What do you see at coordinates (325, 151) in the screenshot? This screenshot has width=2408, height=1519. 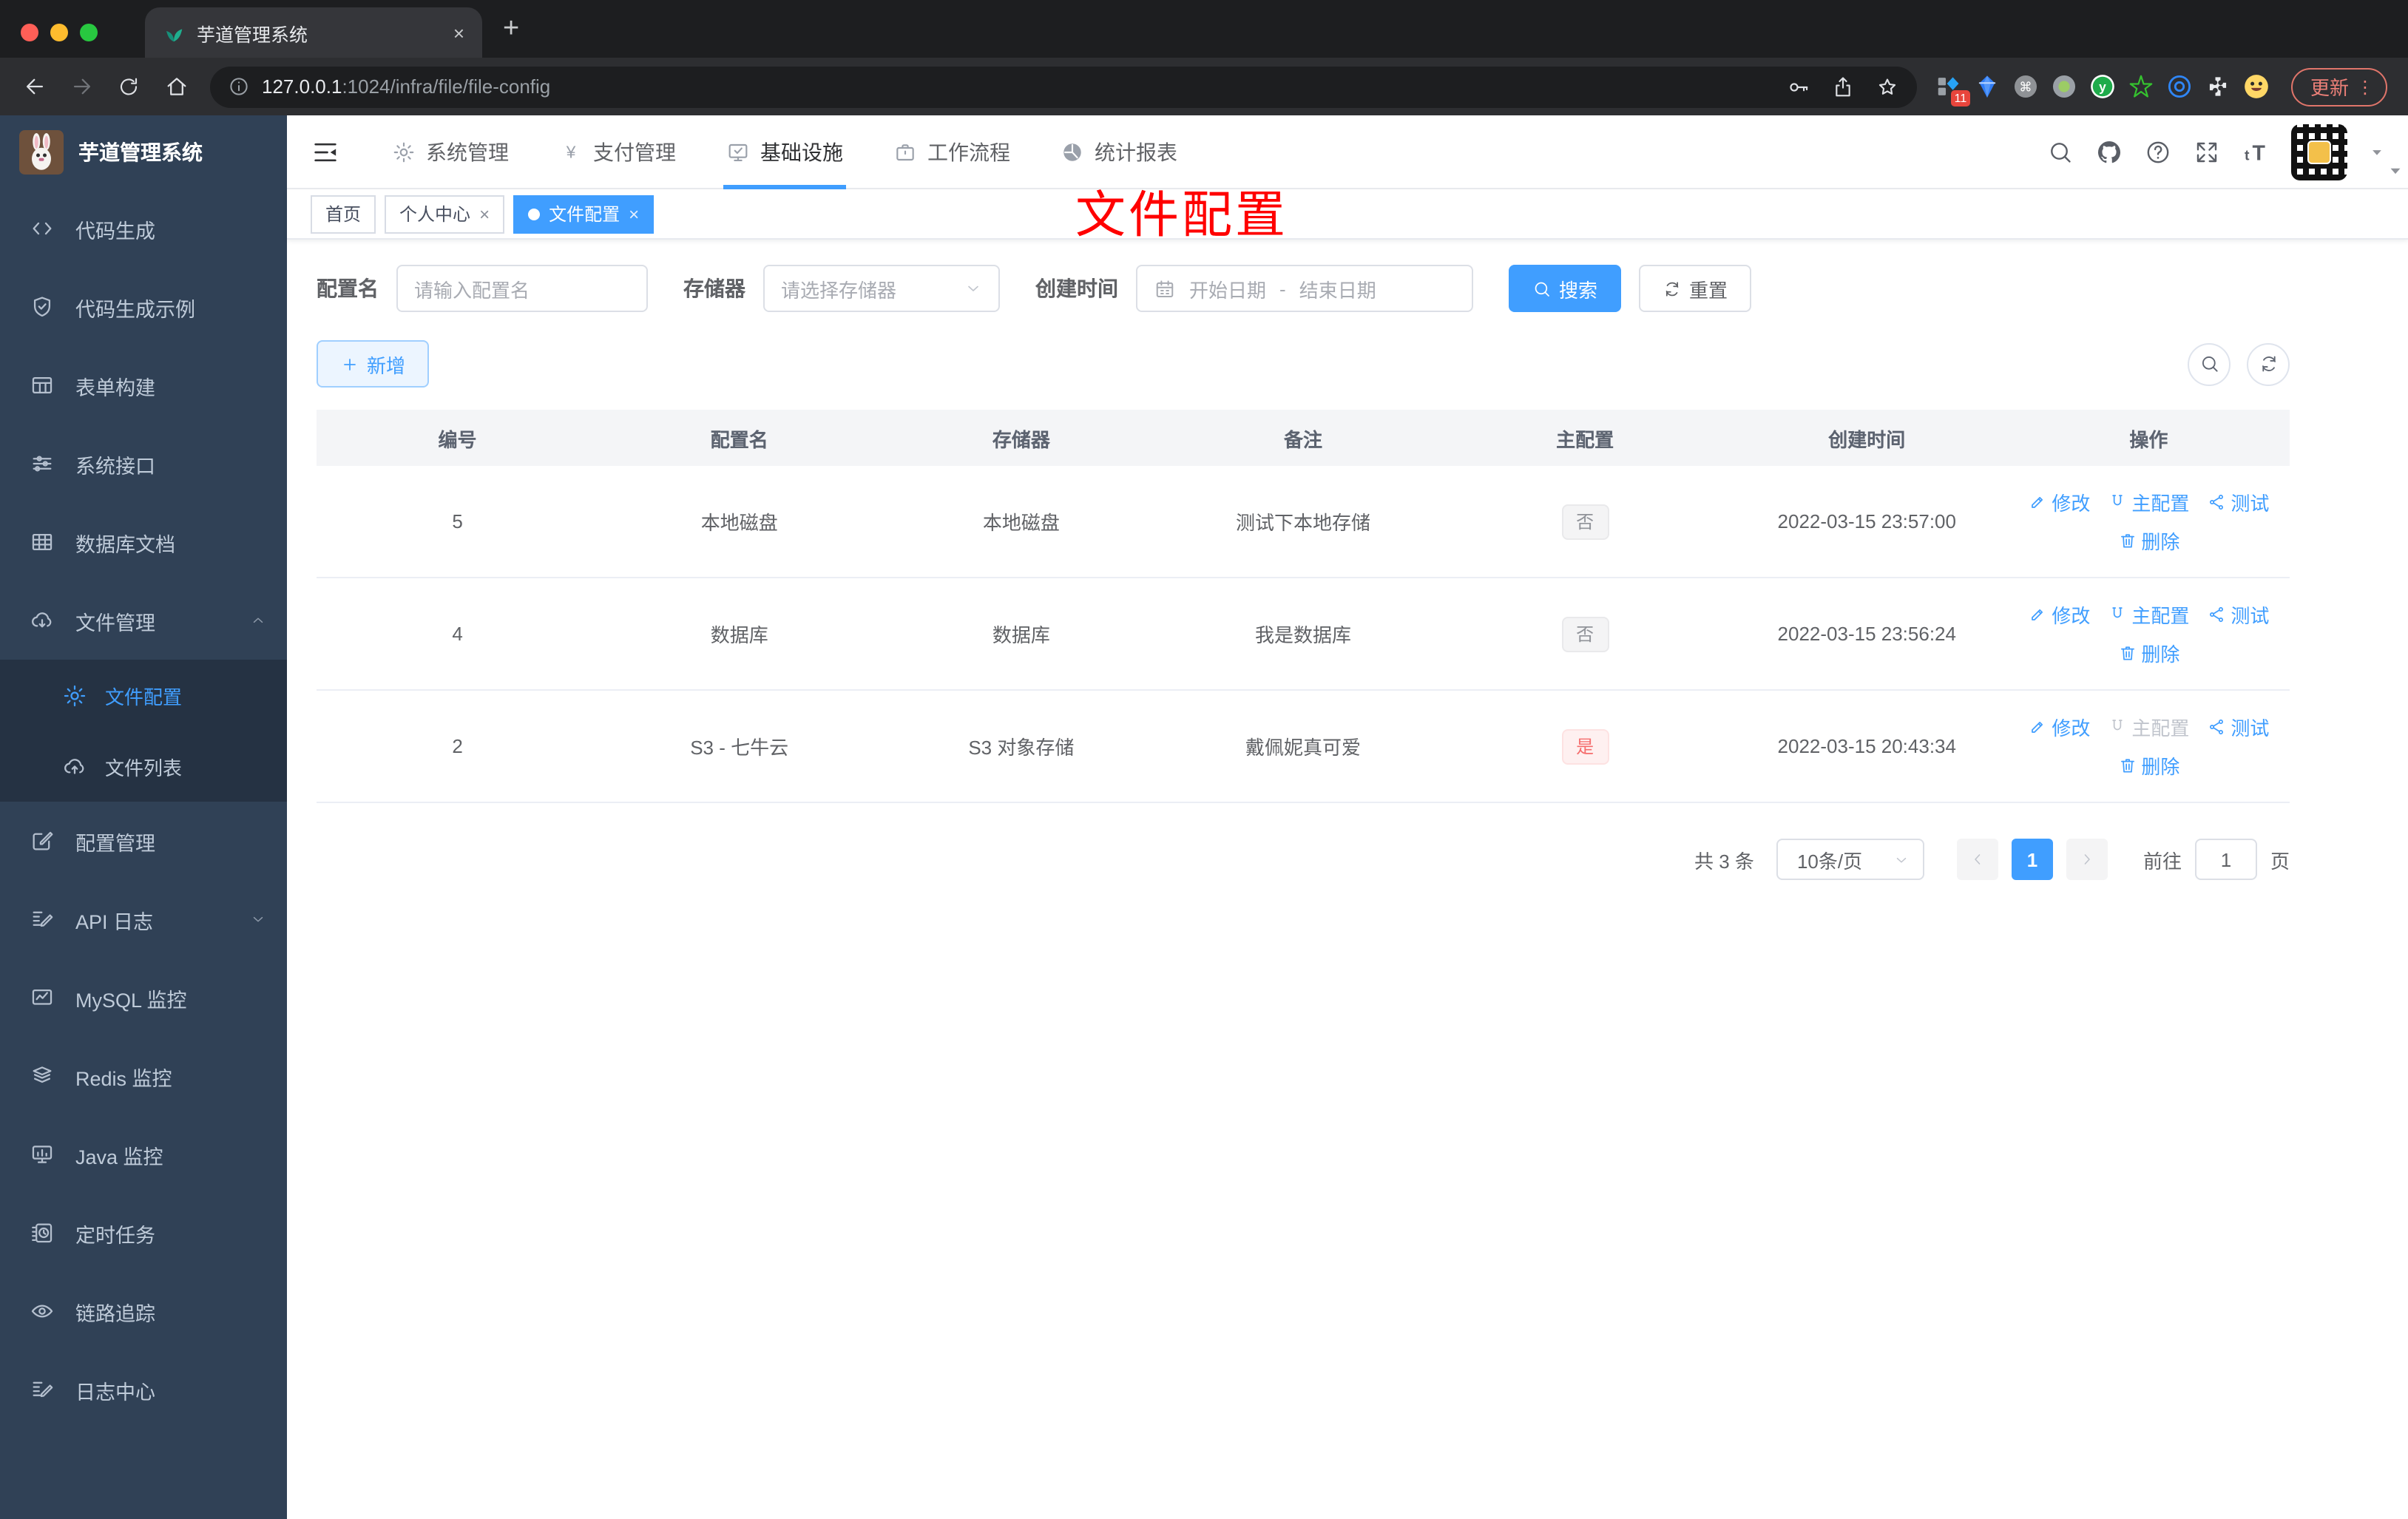 I see `collapse-sidebar-button` at bounding box center [325, 151].